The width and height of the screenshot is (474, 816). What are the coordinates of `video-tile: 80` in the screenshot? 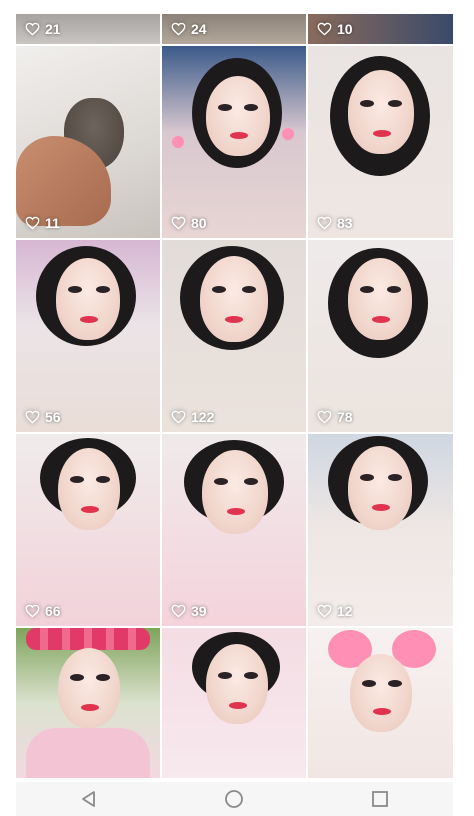 It's located at (234, 142).